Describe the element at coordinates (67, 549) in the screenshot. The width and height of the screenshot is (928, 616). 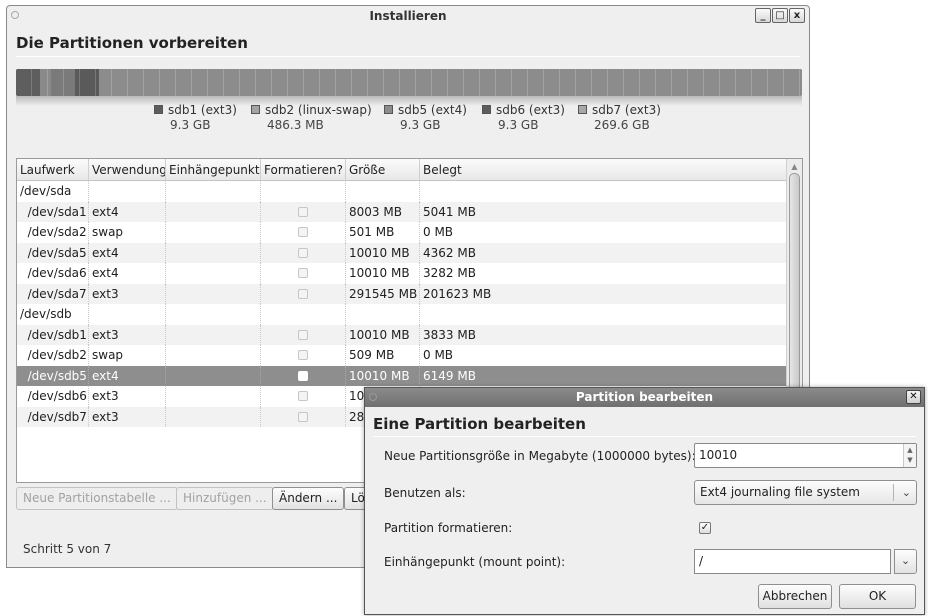
I see `step-indicator: Schritt 5 von 7` at that location.